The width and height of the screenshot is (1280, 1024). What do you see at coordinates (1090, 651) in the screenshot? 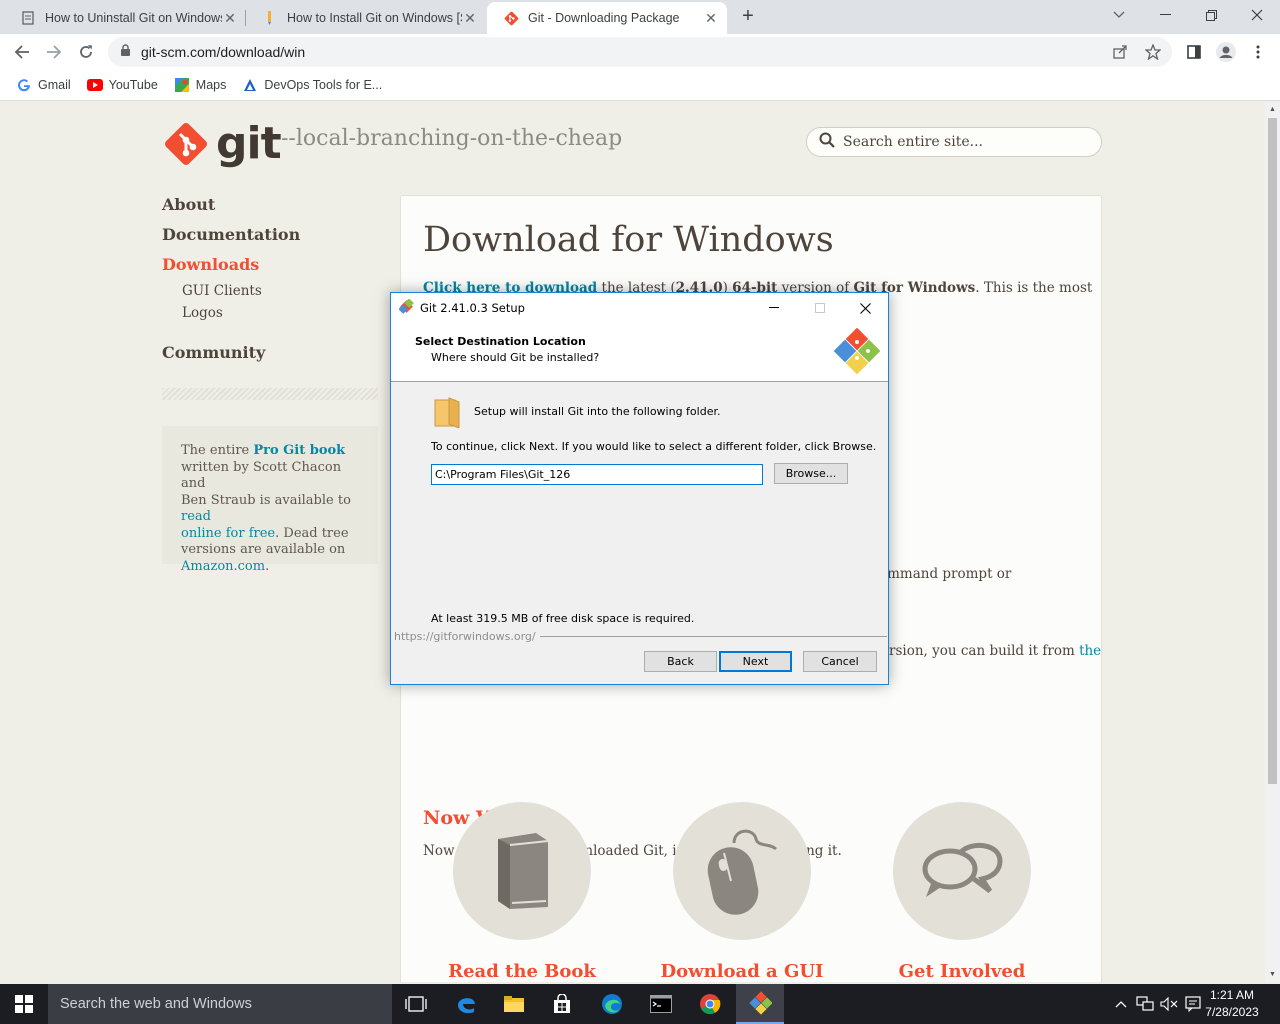
I see `source-link: the` at bounding box center [1090, 651].